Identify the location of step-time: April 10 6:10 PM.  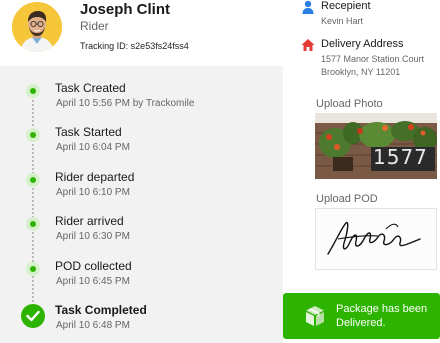
(93, 192).